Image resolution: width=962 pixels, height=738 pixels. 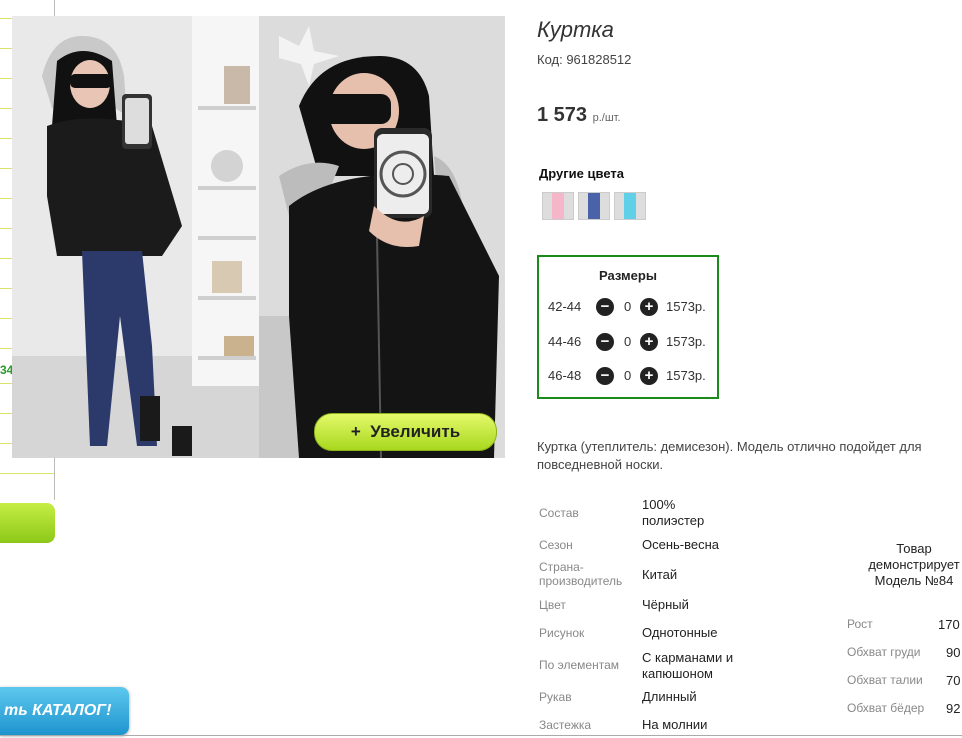 I want to click on bottom-divider, so click(x=481, y=735).